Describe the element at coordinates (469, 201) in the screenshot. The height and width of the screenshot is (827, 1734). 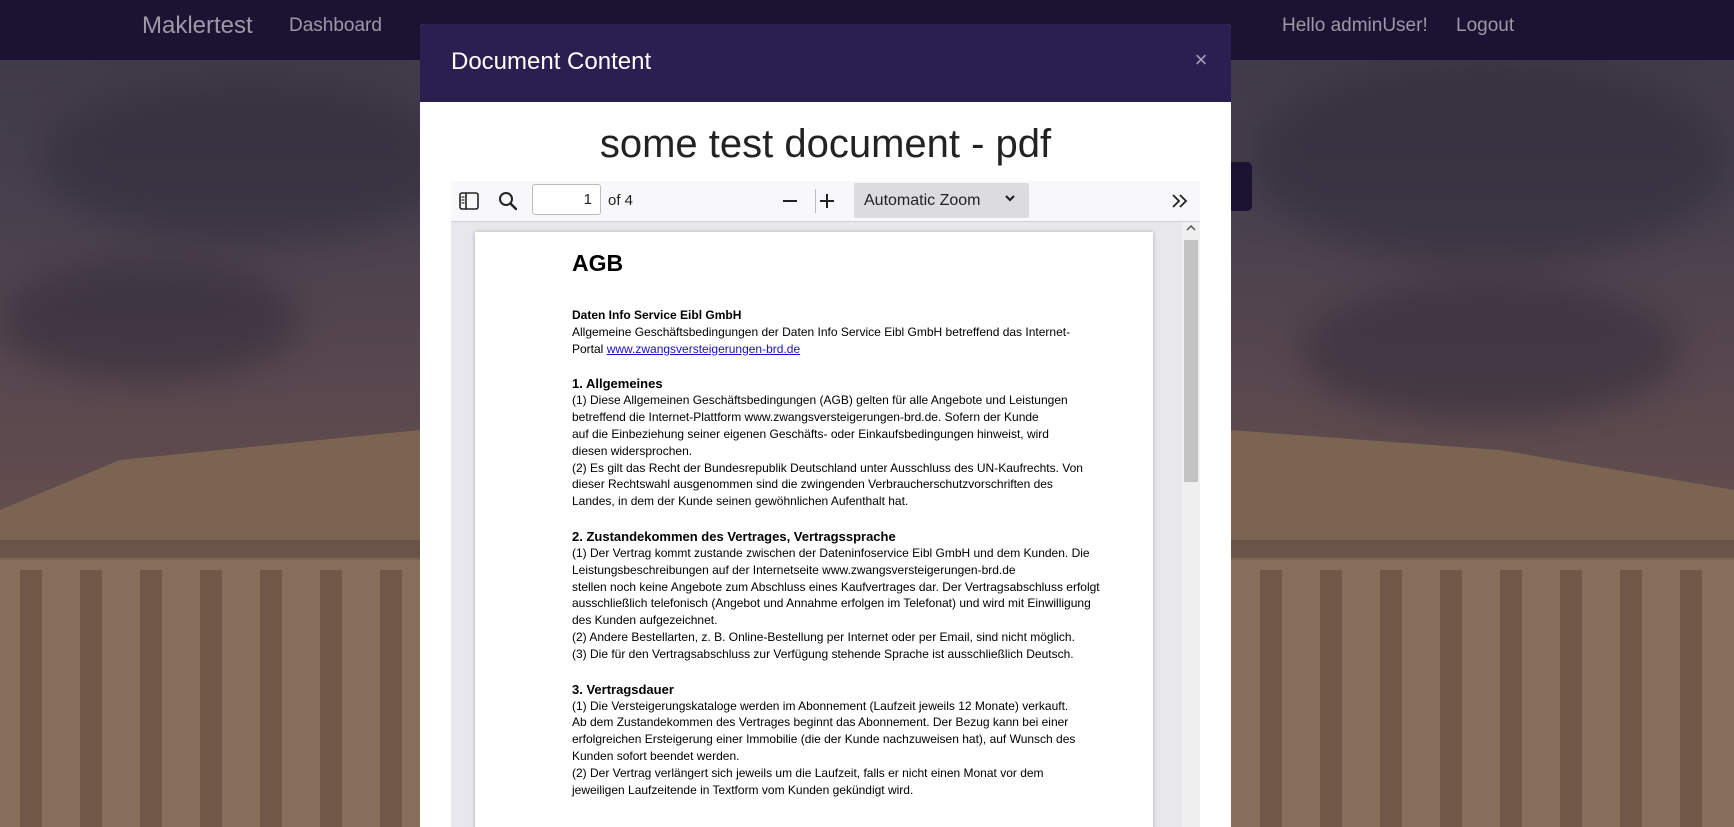
I see `sidebar-toggle-icon` at that location.